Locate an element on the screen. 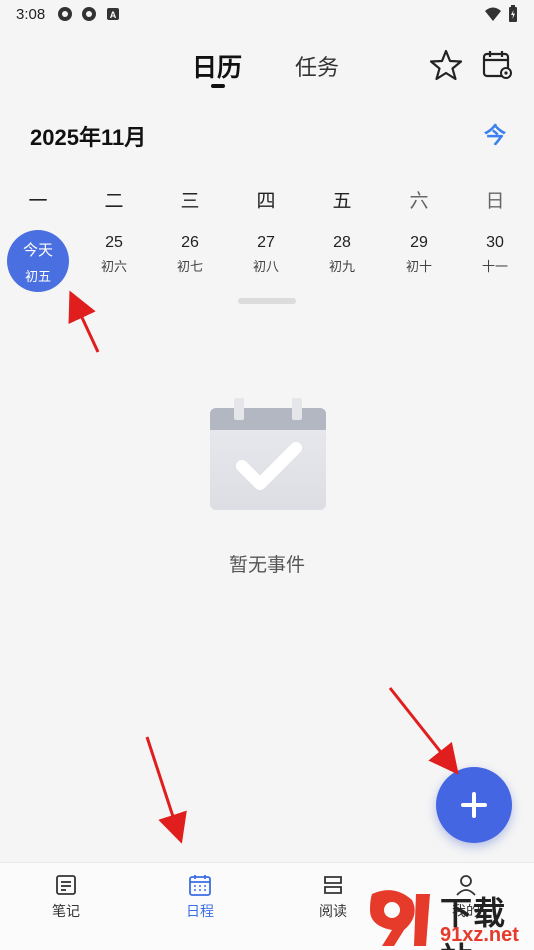 The height and width of the screenshot is (950, 534). svg-text: A is located at coordinates (113, 15).